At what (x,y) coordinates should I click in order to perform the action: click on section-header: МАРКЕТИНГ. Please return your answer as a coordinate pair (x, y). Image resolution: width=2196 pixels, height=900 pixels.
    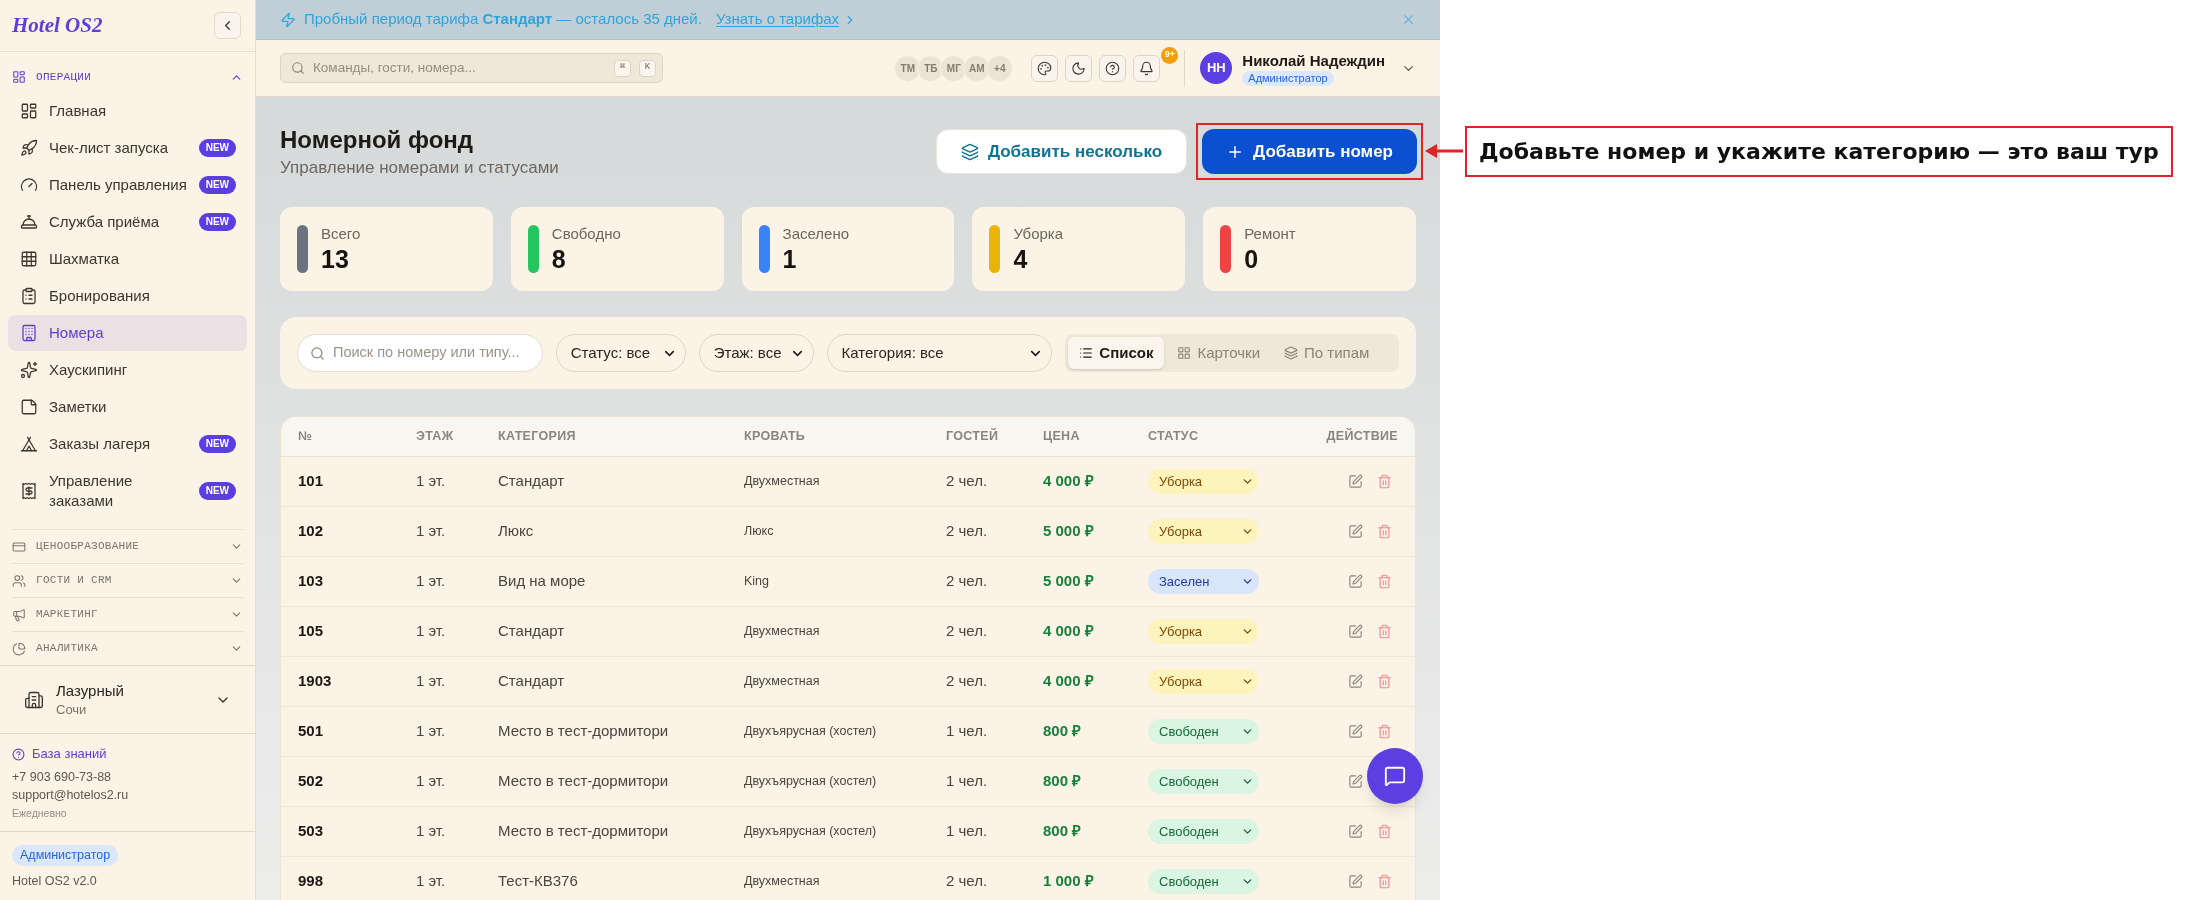
    Looking at the image, I should click on (127, 614).